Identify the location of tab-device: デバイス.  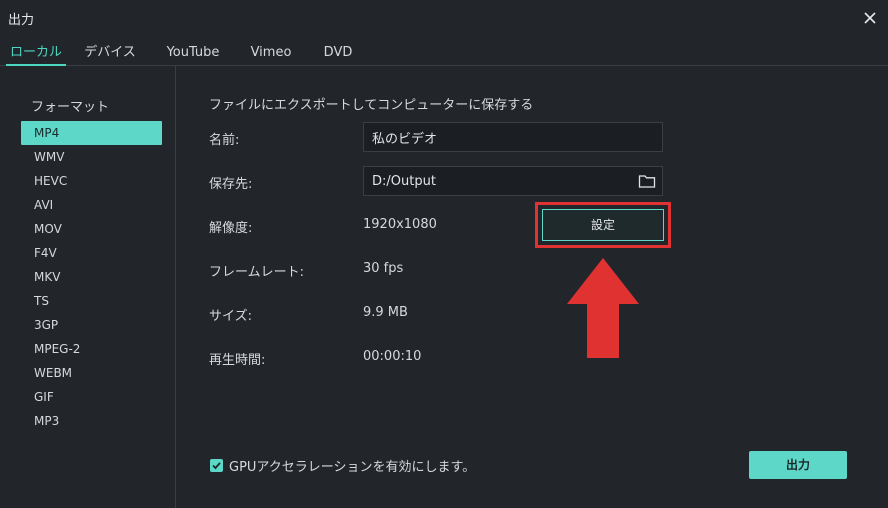
(110, 50).